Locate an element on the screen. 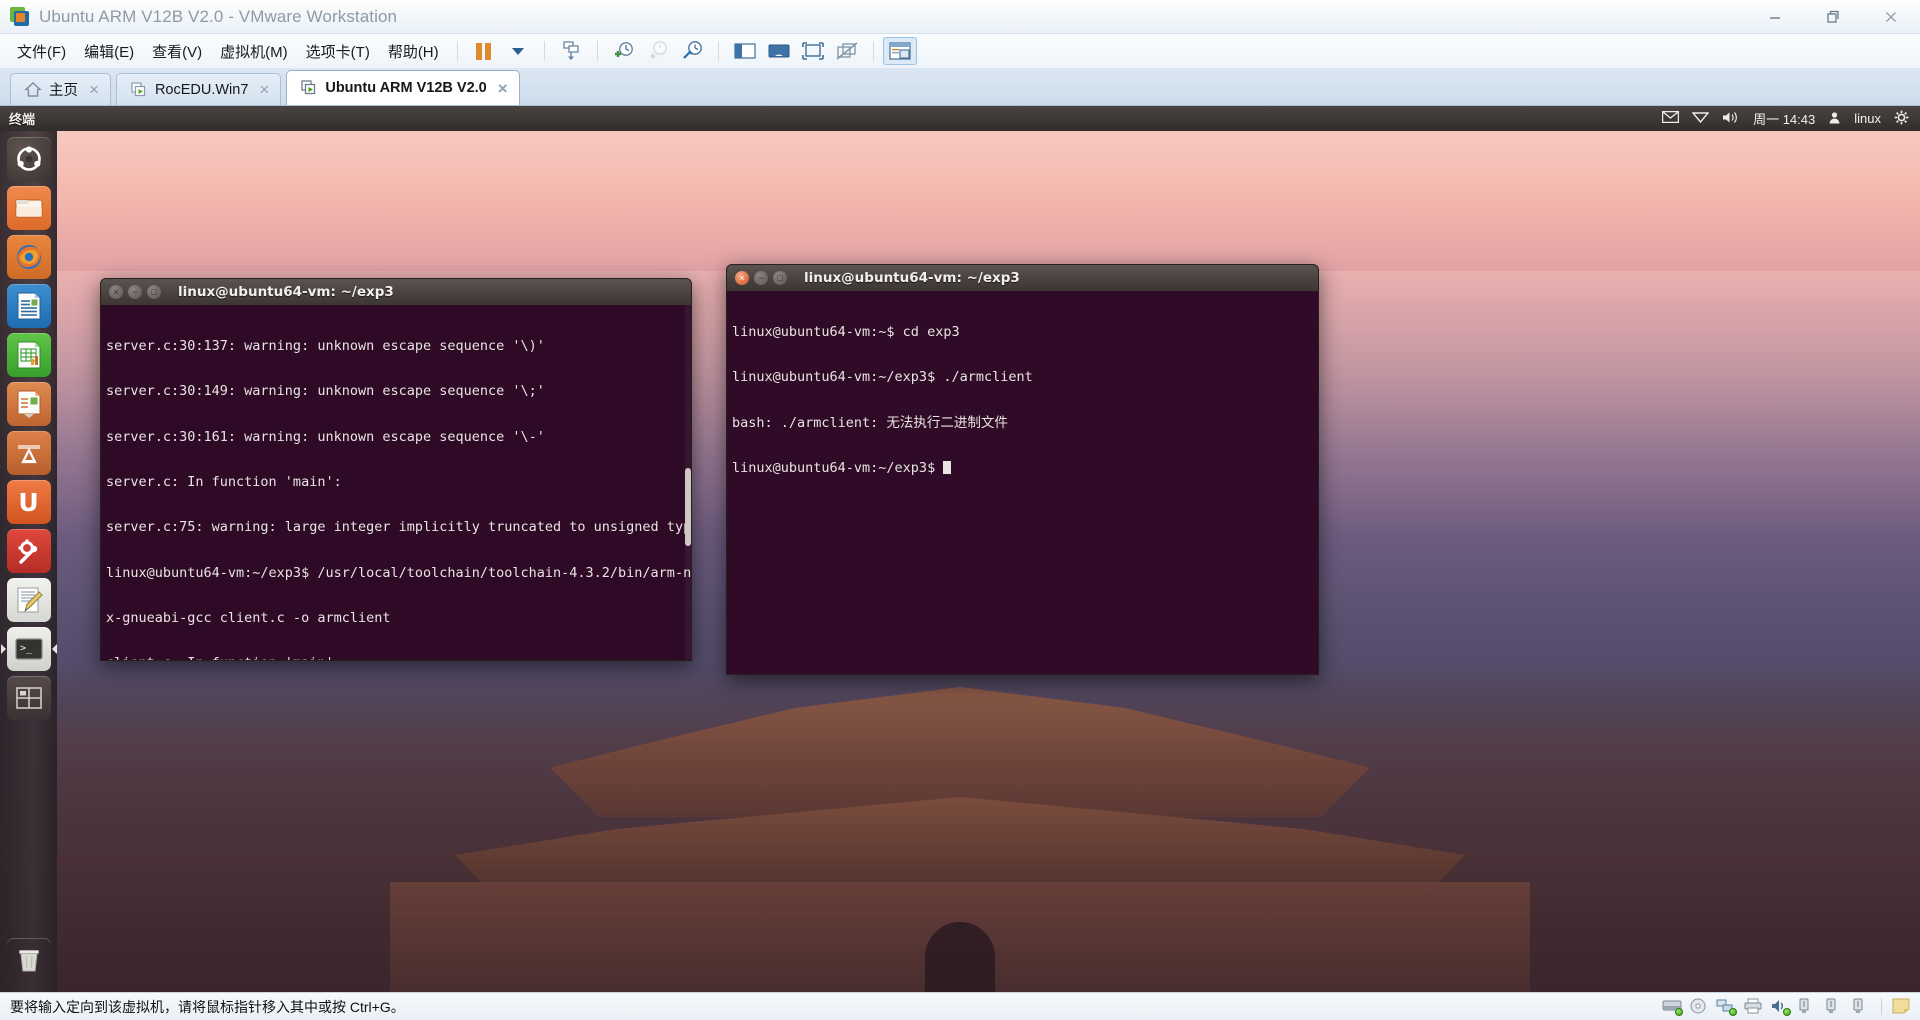 The height and width of the screenshot is (1020, 1920). panel-app-name: 终端 is located at coordinates (22, 118).